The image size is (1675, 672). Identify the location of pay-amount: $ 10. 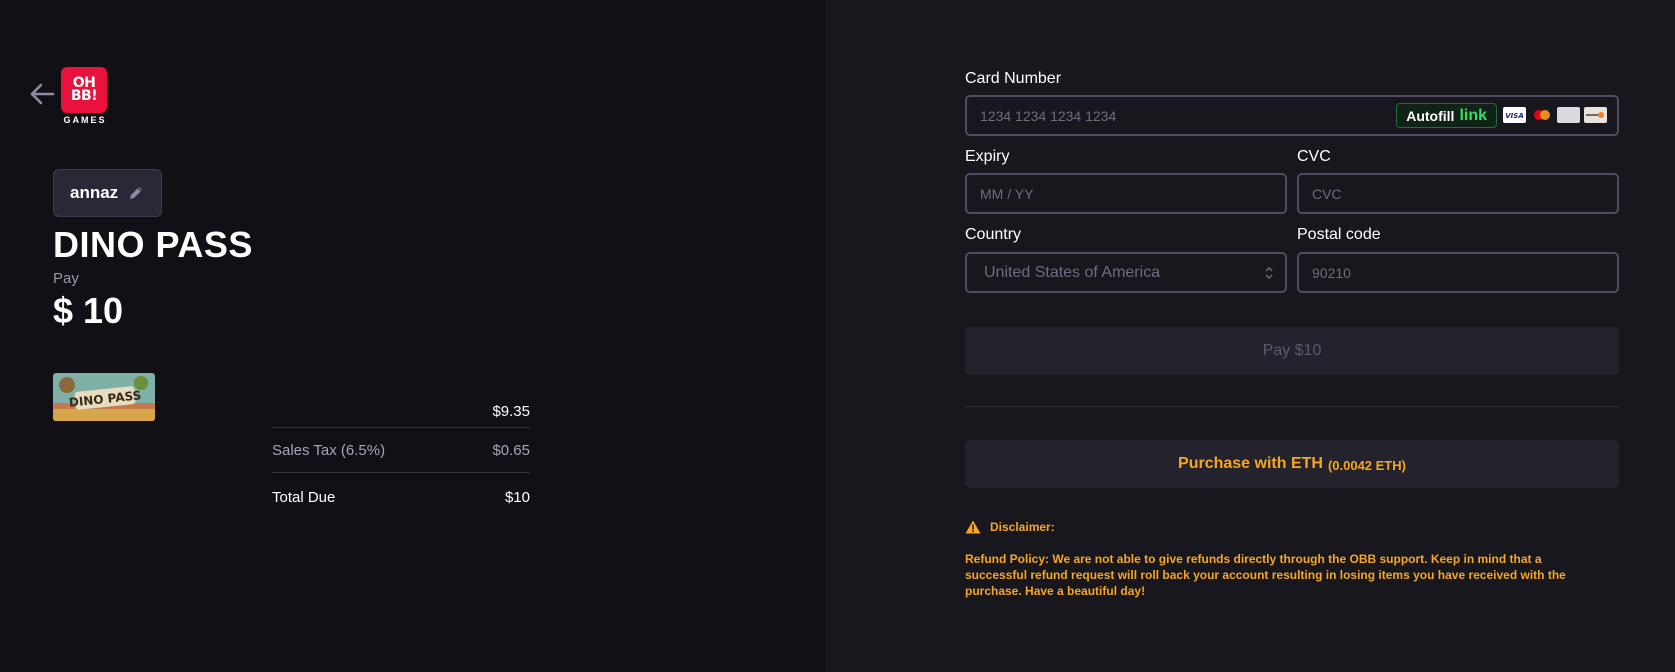
(88, 310).